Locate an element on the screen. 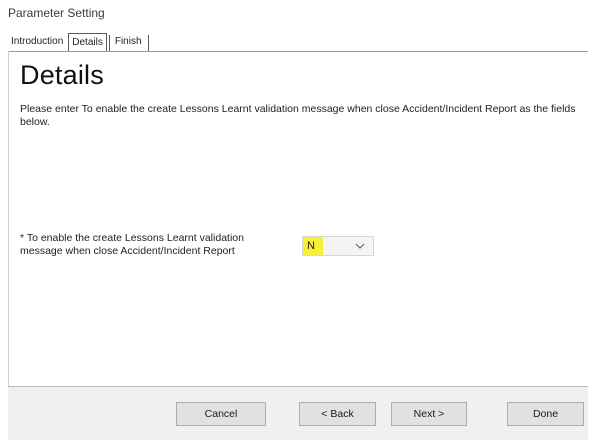  lessons-learnt-select-value: N is located at coordinates (313, 246).